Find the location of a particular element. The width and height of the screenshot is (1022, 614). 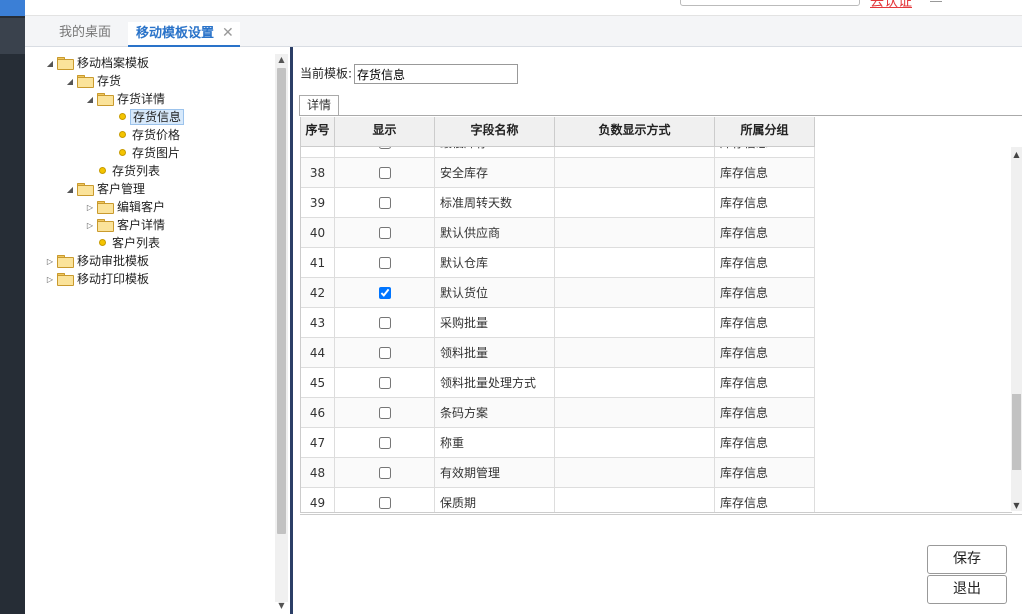

table-row: 48 有效期管理 库存信息 is located at coordinates (558, 473).